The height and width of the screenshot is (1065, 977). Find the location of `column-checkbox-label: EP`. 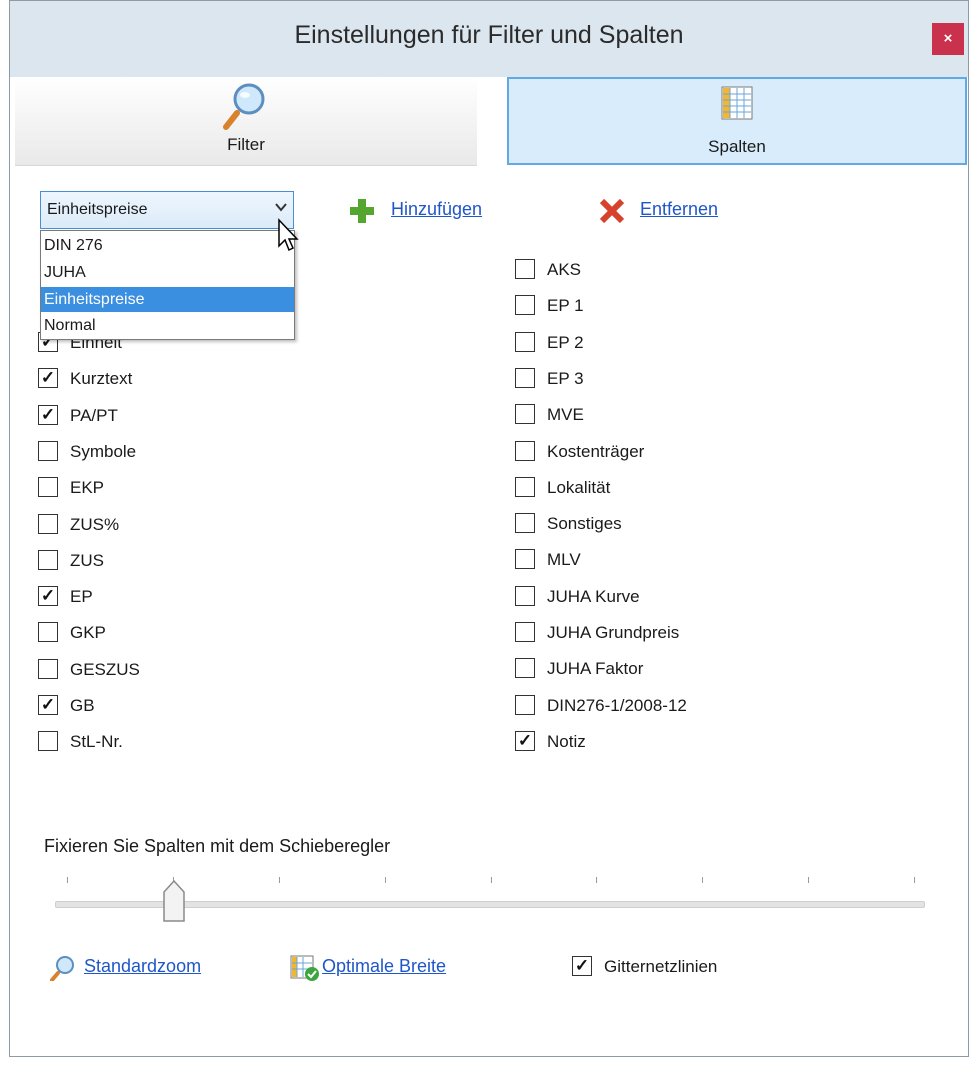

column-checkbox-label: EP is located at coordinates (81, 597).